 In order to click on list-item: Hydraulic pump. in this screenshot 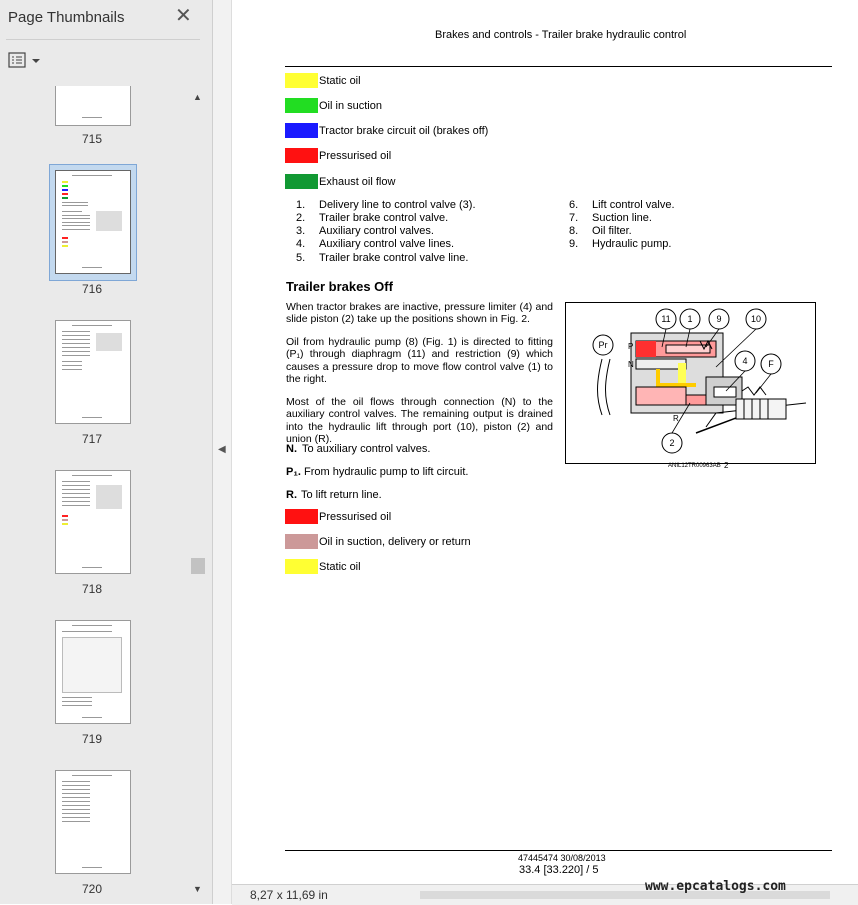, I will do `click(632, 244)`.